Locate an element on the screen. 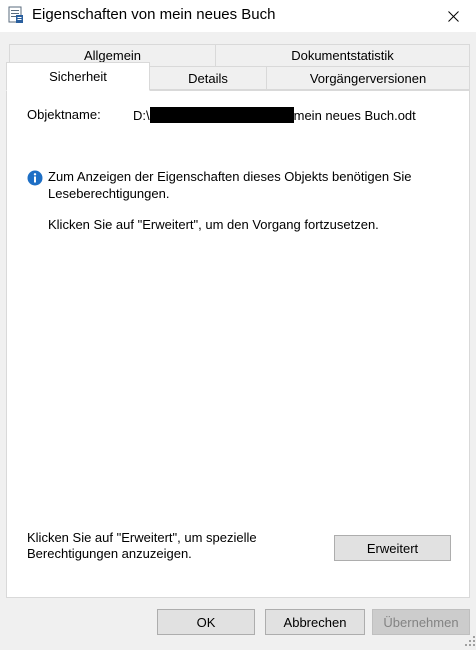  tab-label: Dokumentstatistik is located at coordinates (342, 55).